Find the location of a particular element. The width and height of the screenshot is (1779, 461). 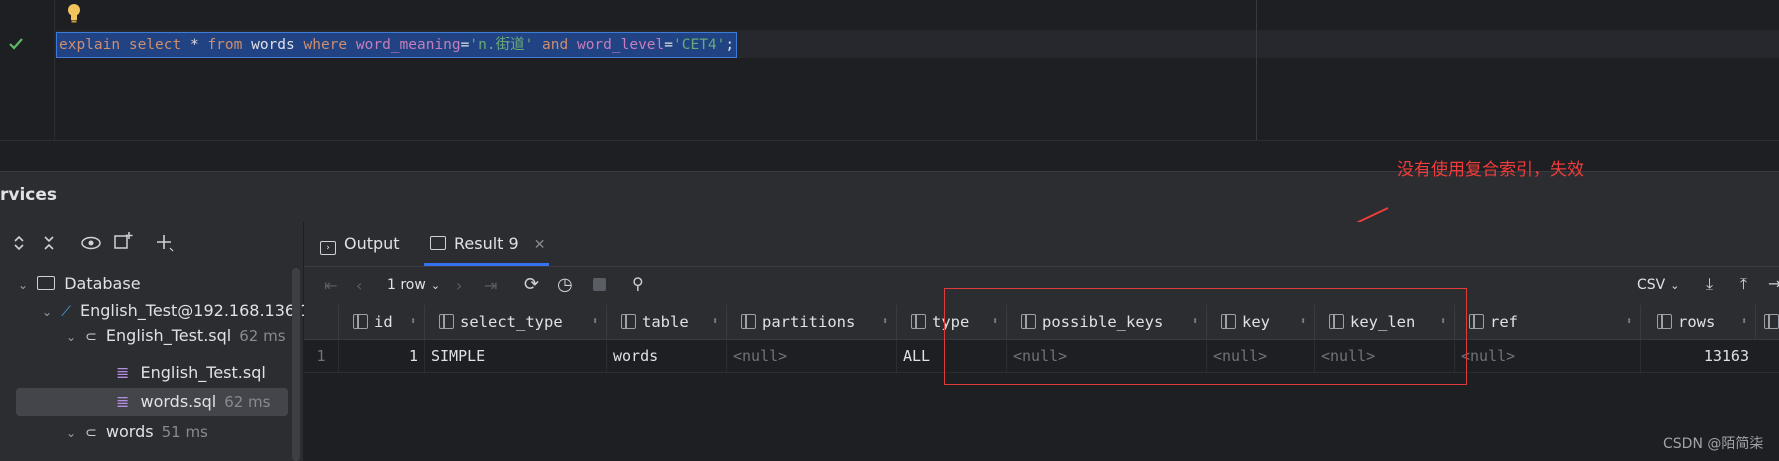

tab-result-label: Result 9 is located at coordinates (486, 243).